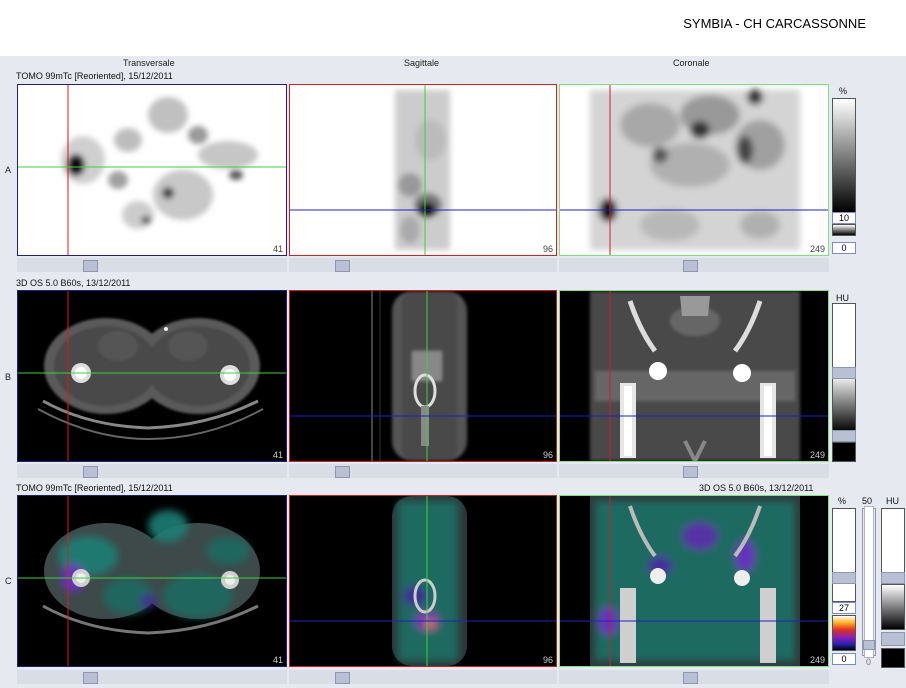 The width and height of the screenshot is (906, 688). What do you see at coordinates (869, 645) in the screenshot?
I see `fusion-blend-slider-thumb` at bounding box center [869, 645].